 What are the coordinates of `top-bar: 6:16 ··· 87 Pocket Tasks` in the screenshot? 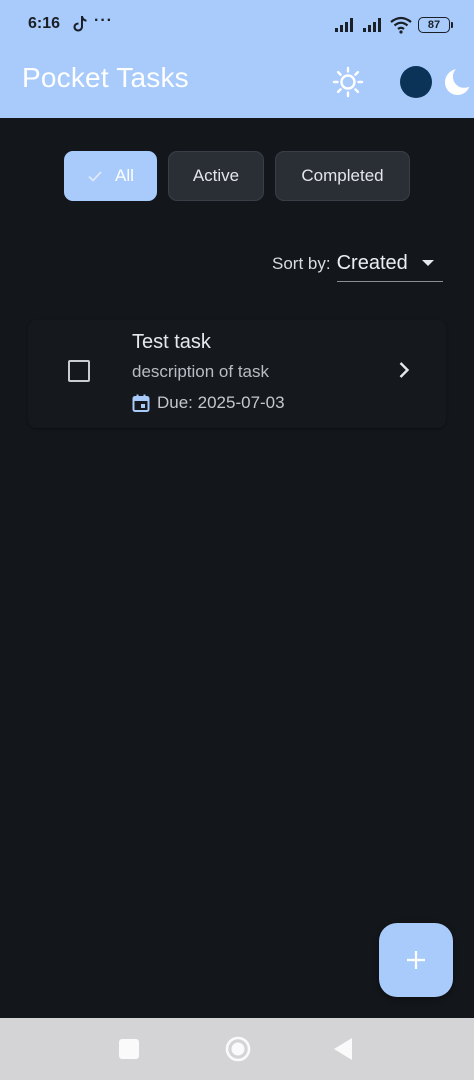 It's located at (237, 59).